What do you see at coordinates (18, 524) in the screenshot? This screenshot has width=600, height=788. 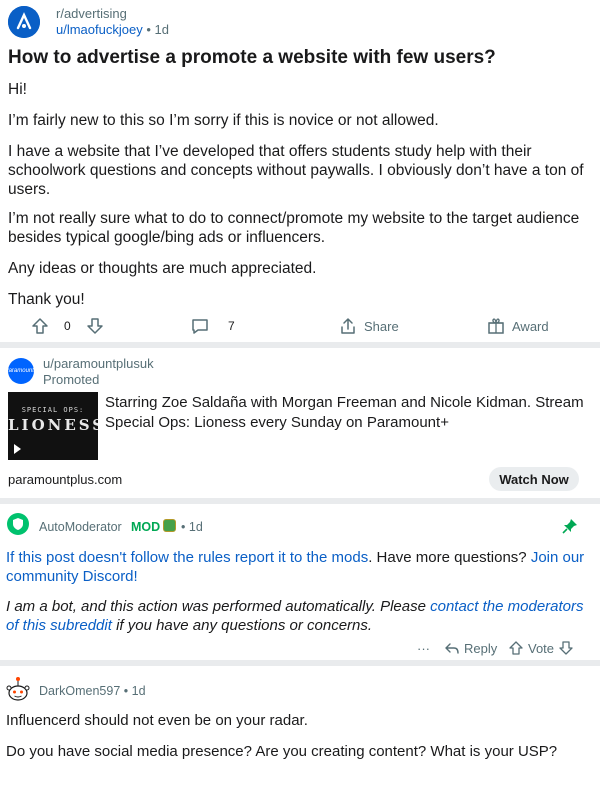 I see `automod-shield-icon` at bounding box center [18, 524].